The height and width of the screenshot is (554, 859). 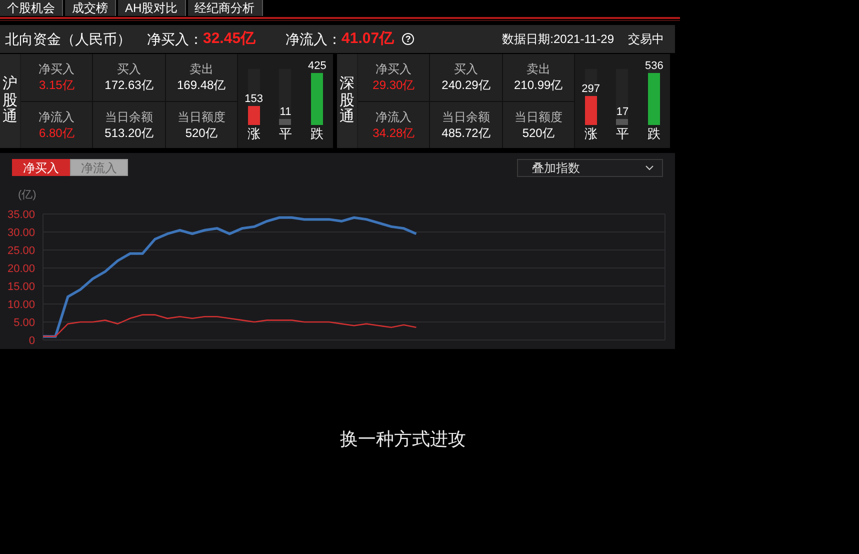 I want to click on stat-value: 3.15亿, so click(x=56, y=85).